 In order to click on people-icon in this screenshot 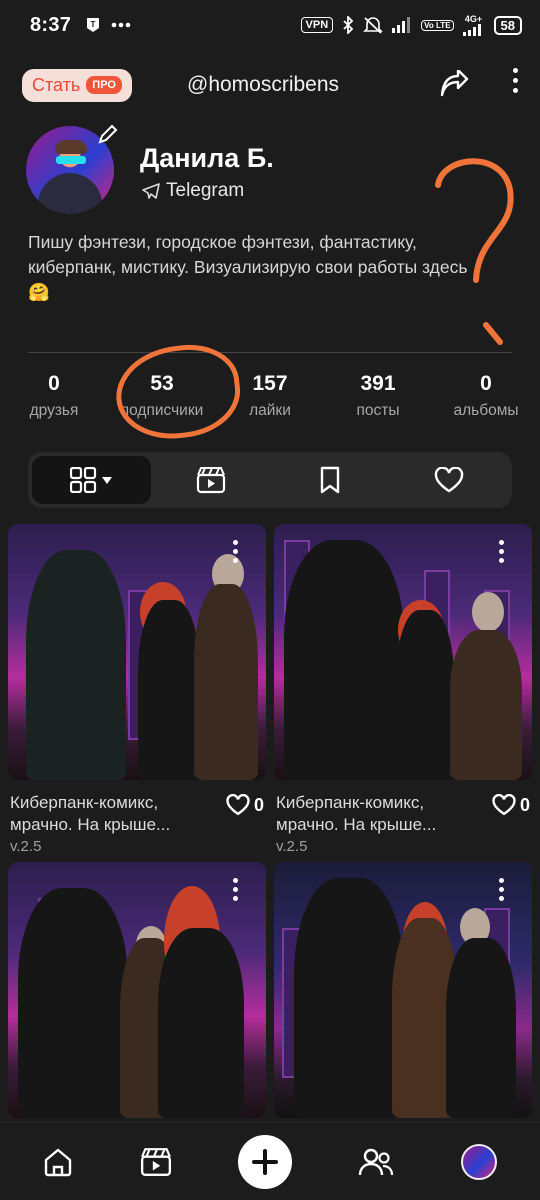, I will do `click(376, 1162)`.